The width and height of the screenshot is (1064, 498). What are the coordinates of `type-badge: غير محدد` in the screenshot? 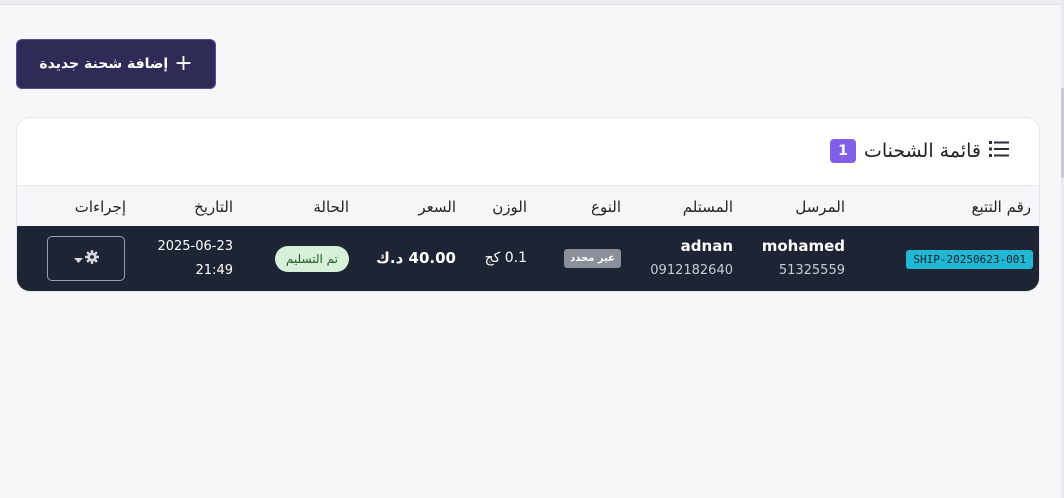 It's located at (592, 258).